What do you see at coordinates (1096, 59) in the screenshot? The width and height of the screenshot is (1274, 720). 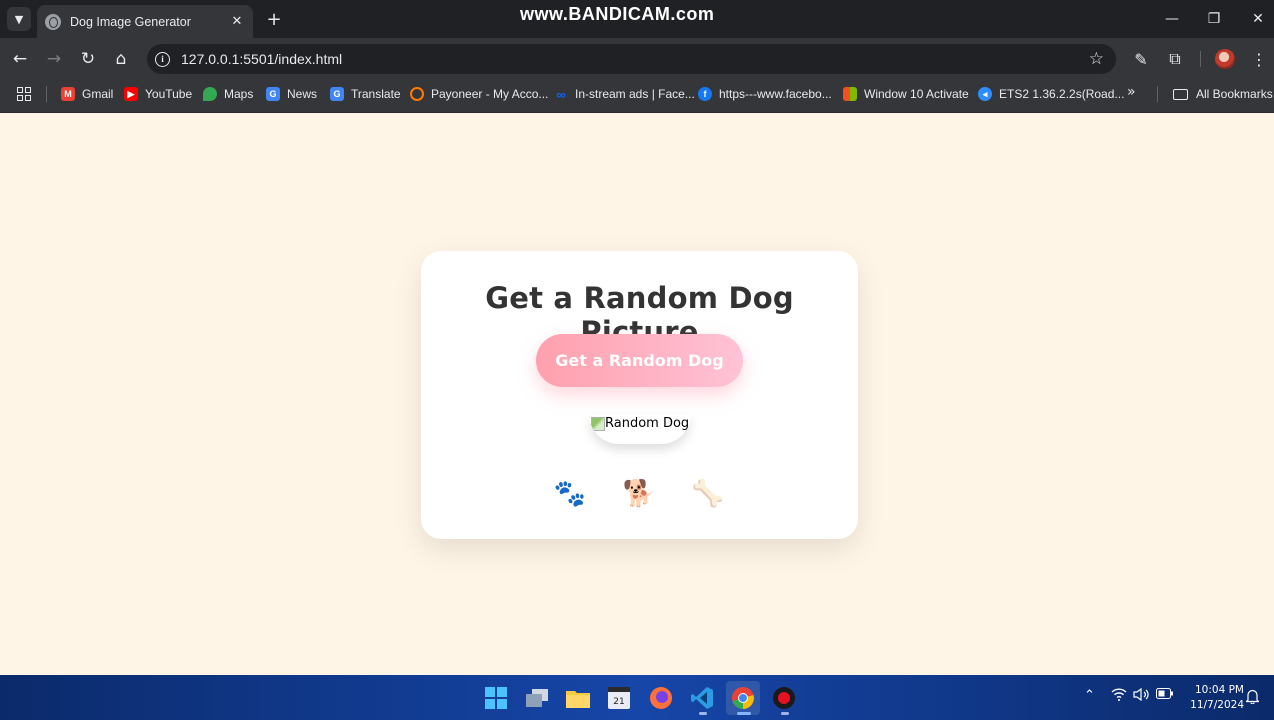 I see `bookmark-star-icon: ☆` at bounding box center [1096, 59].